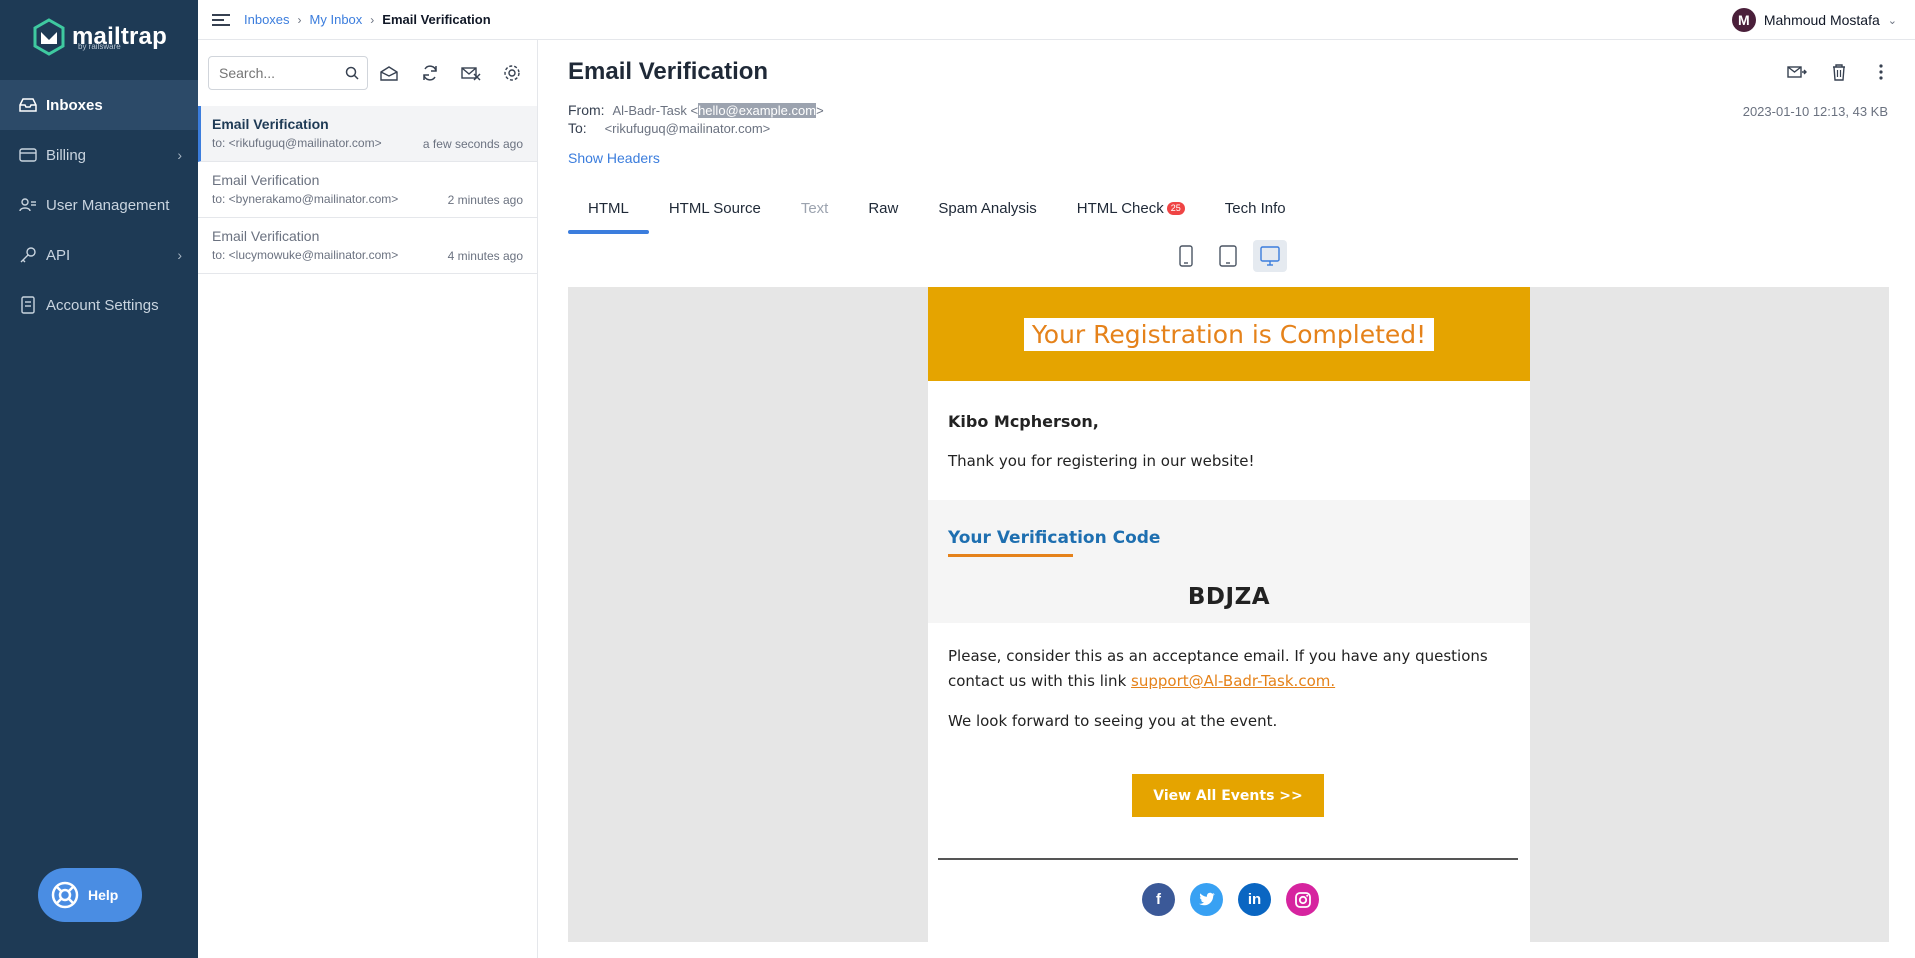 This screenshot has height=958, width=1915. I want to click on twitter-icon, so click(1206, 899).